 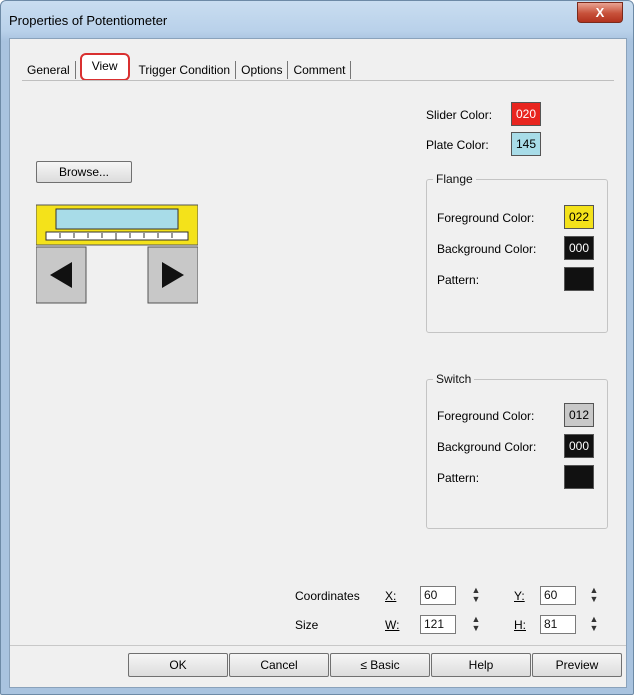 I want to click on close-button: X, so click(x=600, y=12).